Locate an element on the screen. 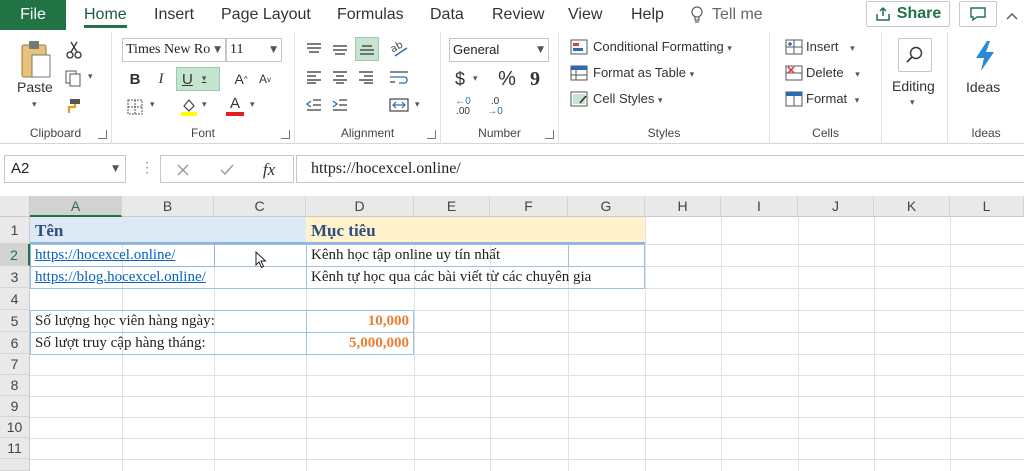 This screenshot has height=471, width=1024. font-size-select: 11 ▼ is located at coordinates (254, 50).